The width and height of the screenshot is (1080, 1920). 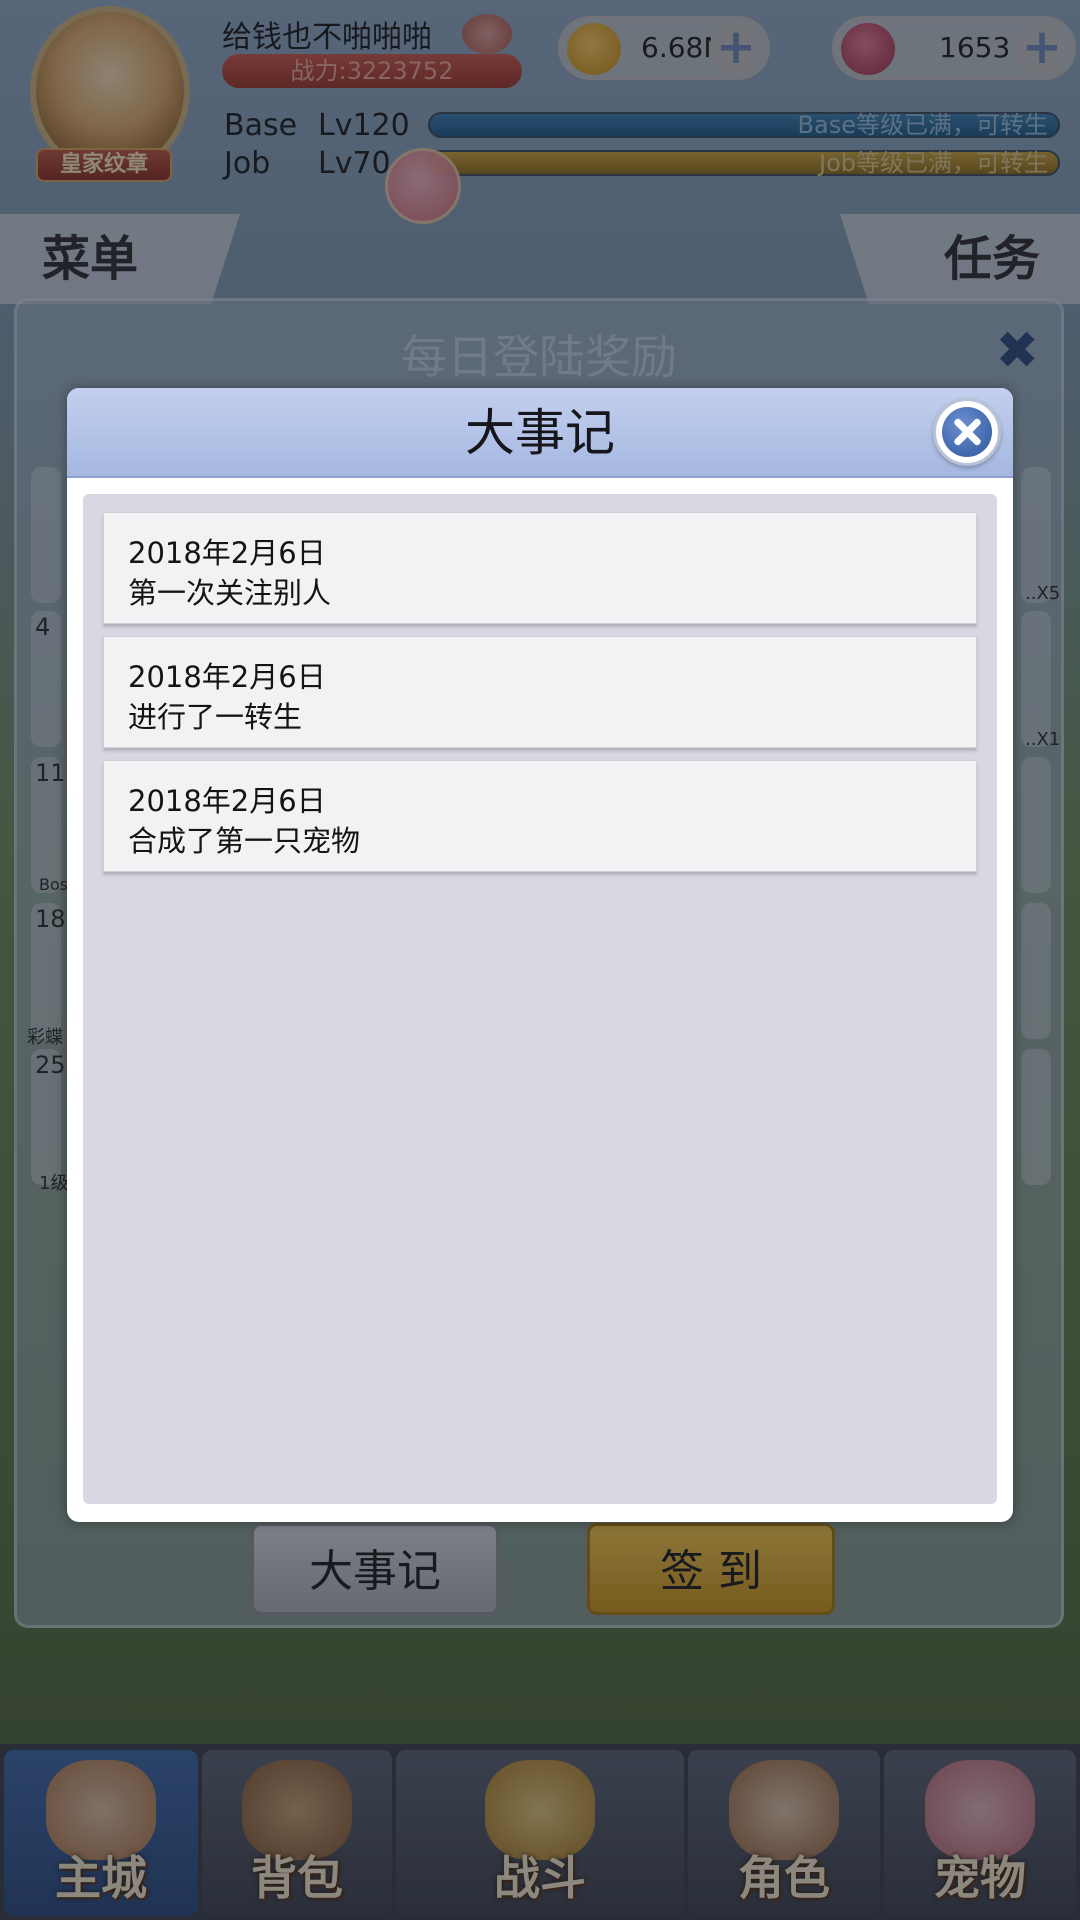 I want to click on event-item: 2018年2月6日 合成了第一只宠物, so click(x=540, y=816).